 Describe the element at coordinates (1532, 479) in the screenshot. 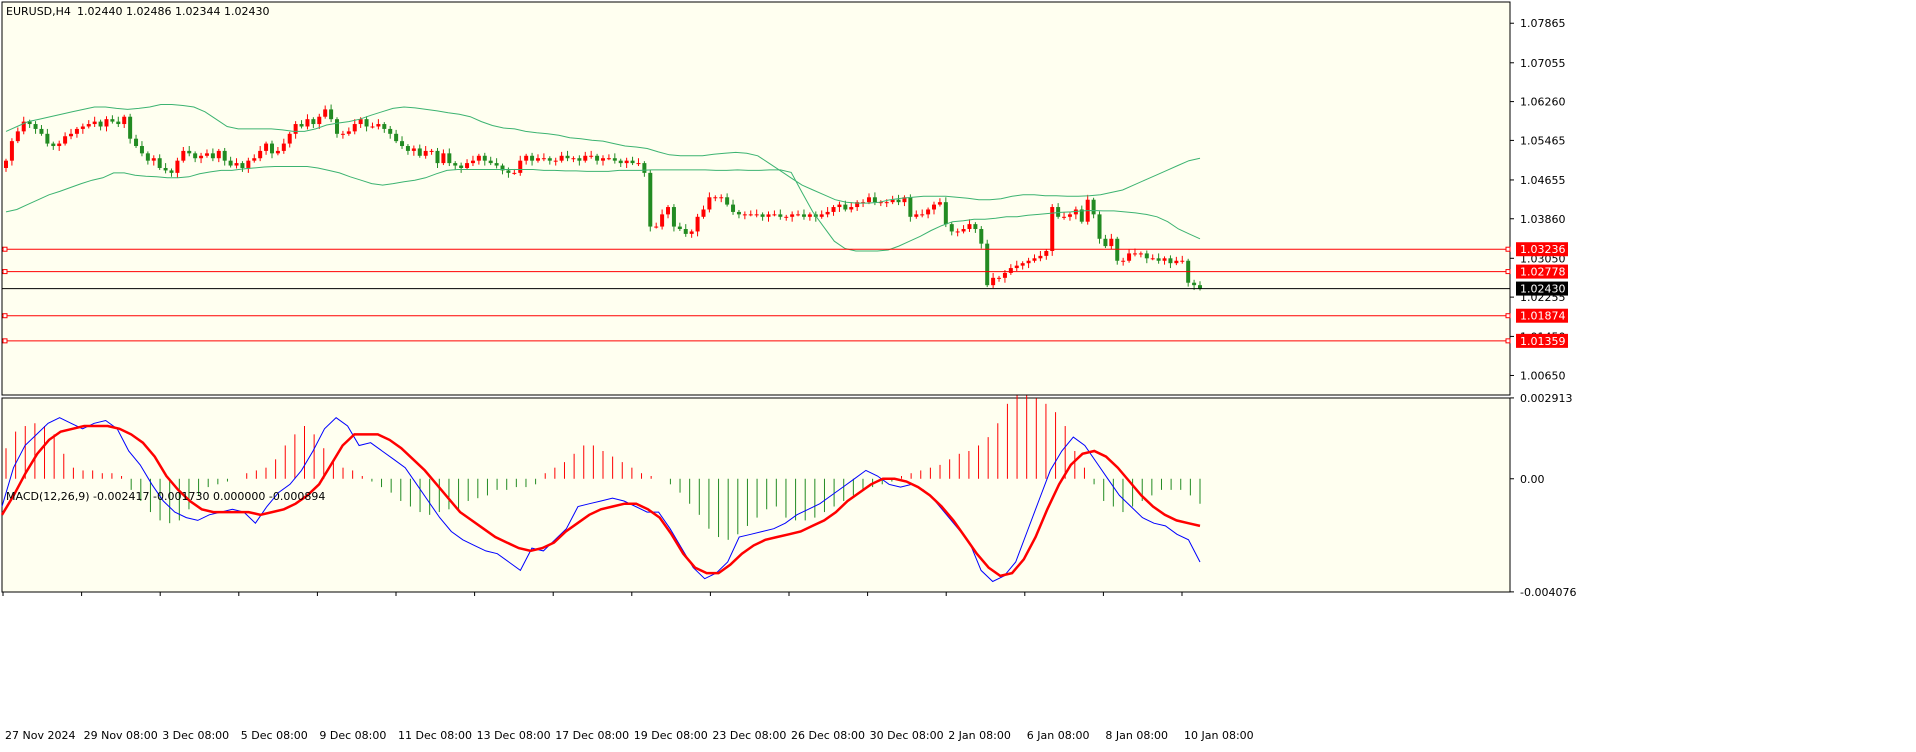

I see `macd-axis-label: 0.00` at that location.